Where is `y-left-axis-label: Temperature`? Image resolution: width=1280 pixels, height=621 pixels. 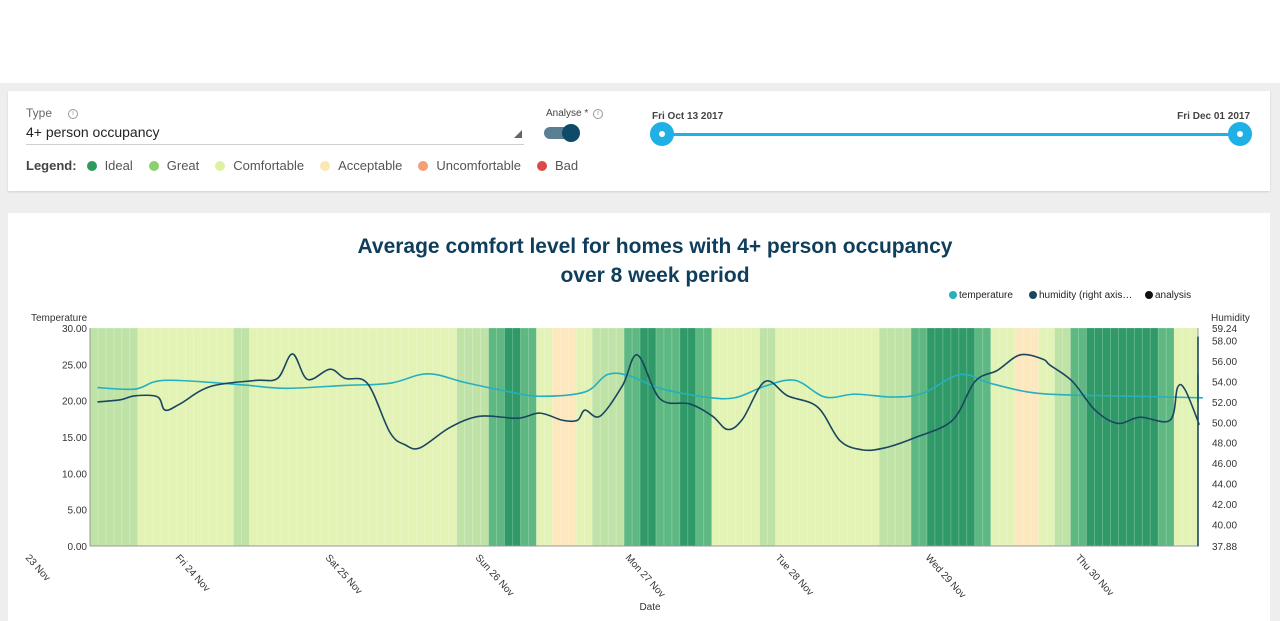
y-left-axis-label: Temperature is located at coordinates (59, 318).